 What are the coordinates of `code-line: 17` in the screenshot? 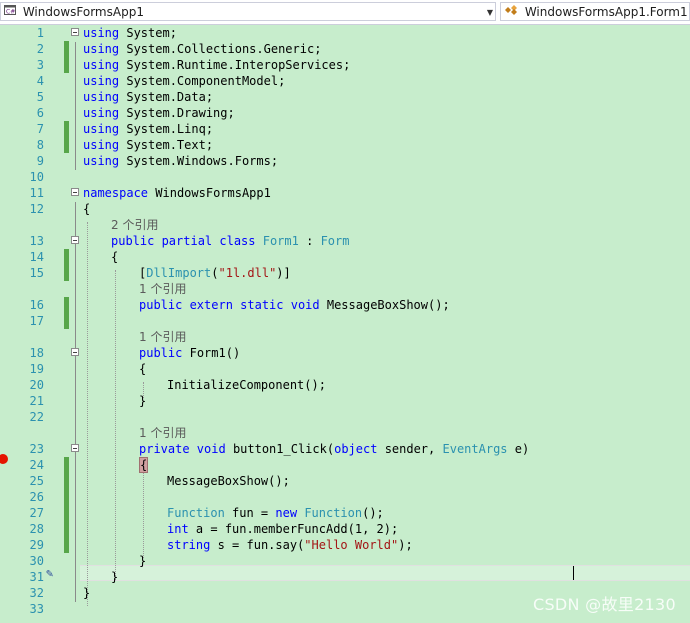 It's located at (345, 321).